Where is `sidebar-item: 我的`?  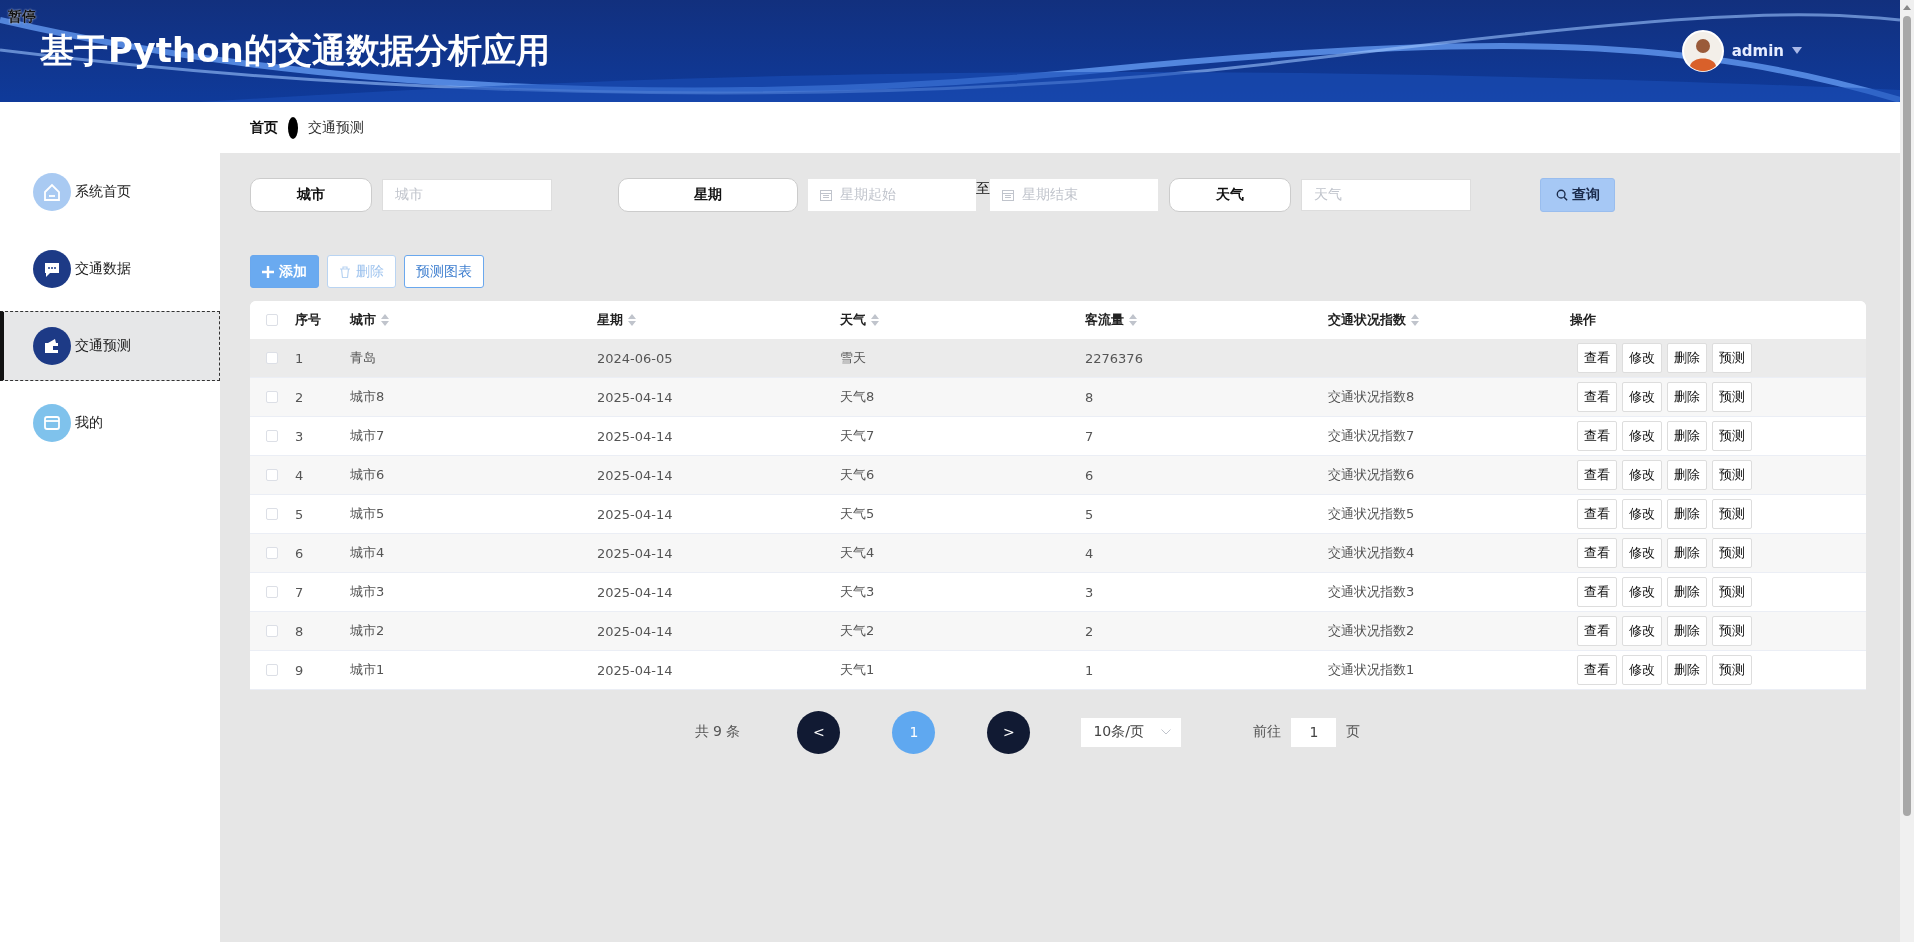 sidebar-item: 我的 is located at coordinates (110, 423).